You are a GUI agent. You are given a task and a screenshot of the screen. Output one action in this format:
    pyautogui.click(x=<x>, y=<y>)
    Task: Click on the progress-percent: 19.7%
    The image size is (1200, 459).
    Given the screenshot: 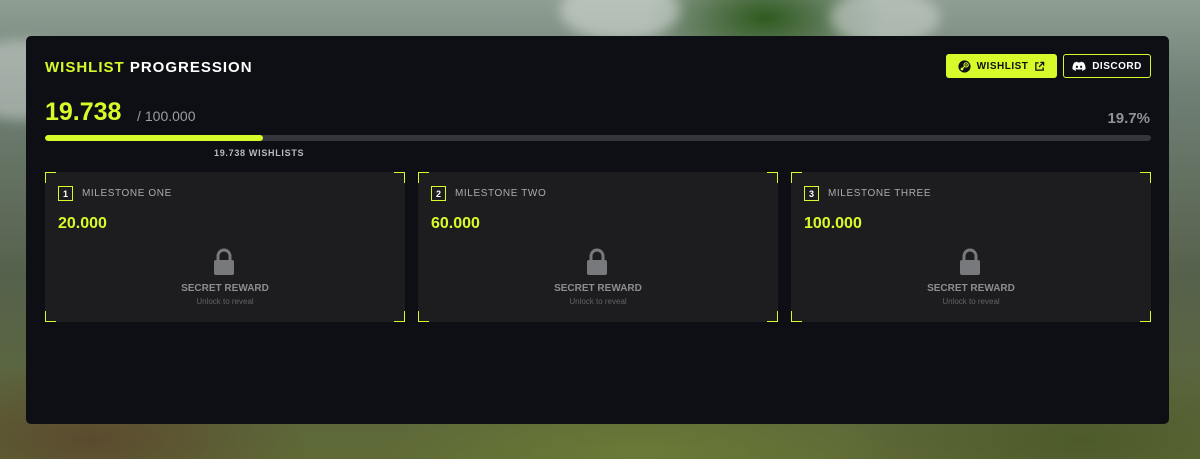 What is the action you would take?
    pyautogui.click(x=1128, y=118)
    